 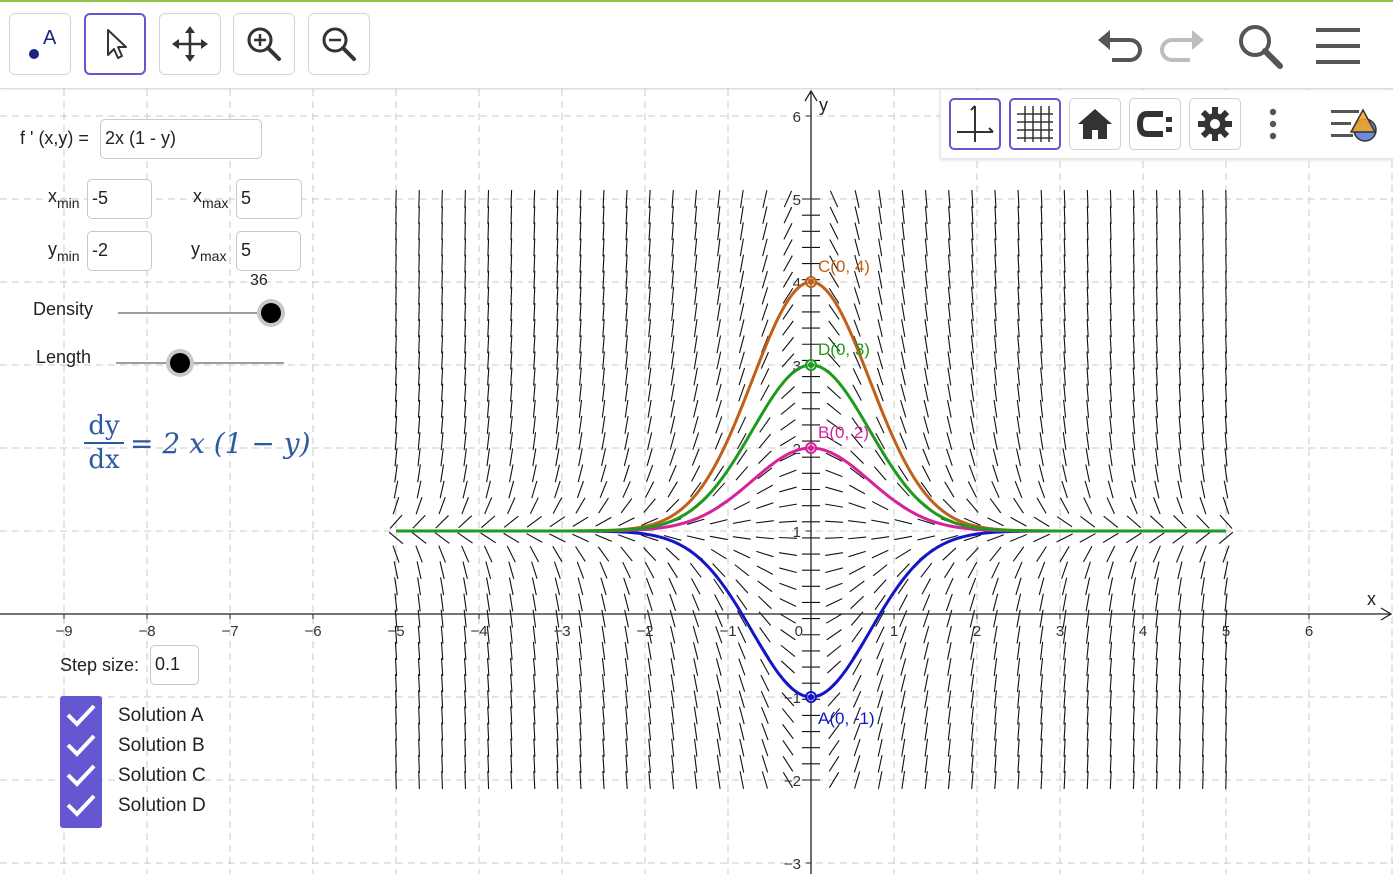 What do you see at coordinates (1155, 124) in the screenshot?
I see `capture-button` at bounding box center [1155, 124].